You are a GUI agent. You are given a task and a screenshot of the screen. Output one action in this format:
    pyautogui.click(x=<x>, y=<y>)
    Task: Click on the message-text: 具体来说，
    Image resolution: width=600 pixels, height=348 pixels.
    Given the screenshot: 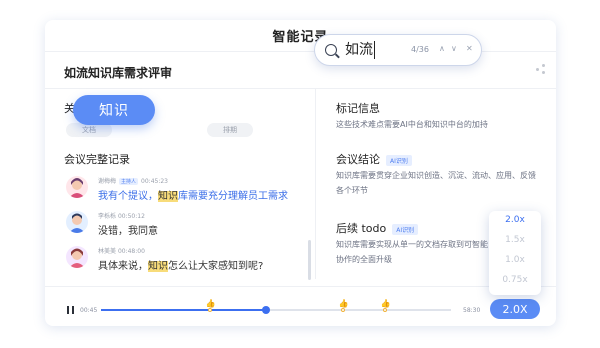 What is the action you would take?
    pyautogui.click(x=123, y=266)
    